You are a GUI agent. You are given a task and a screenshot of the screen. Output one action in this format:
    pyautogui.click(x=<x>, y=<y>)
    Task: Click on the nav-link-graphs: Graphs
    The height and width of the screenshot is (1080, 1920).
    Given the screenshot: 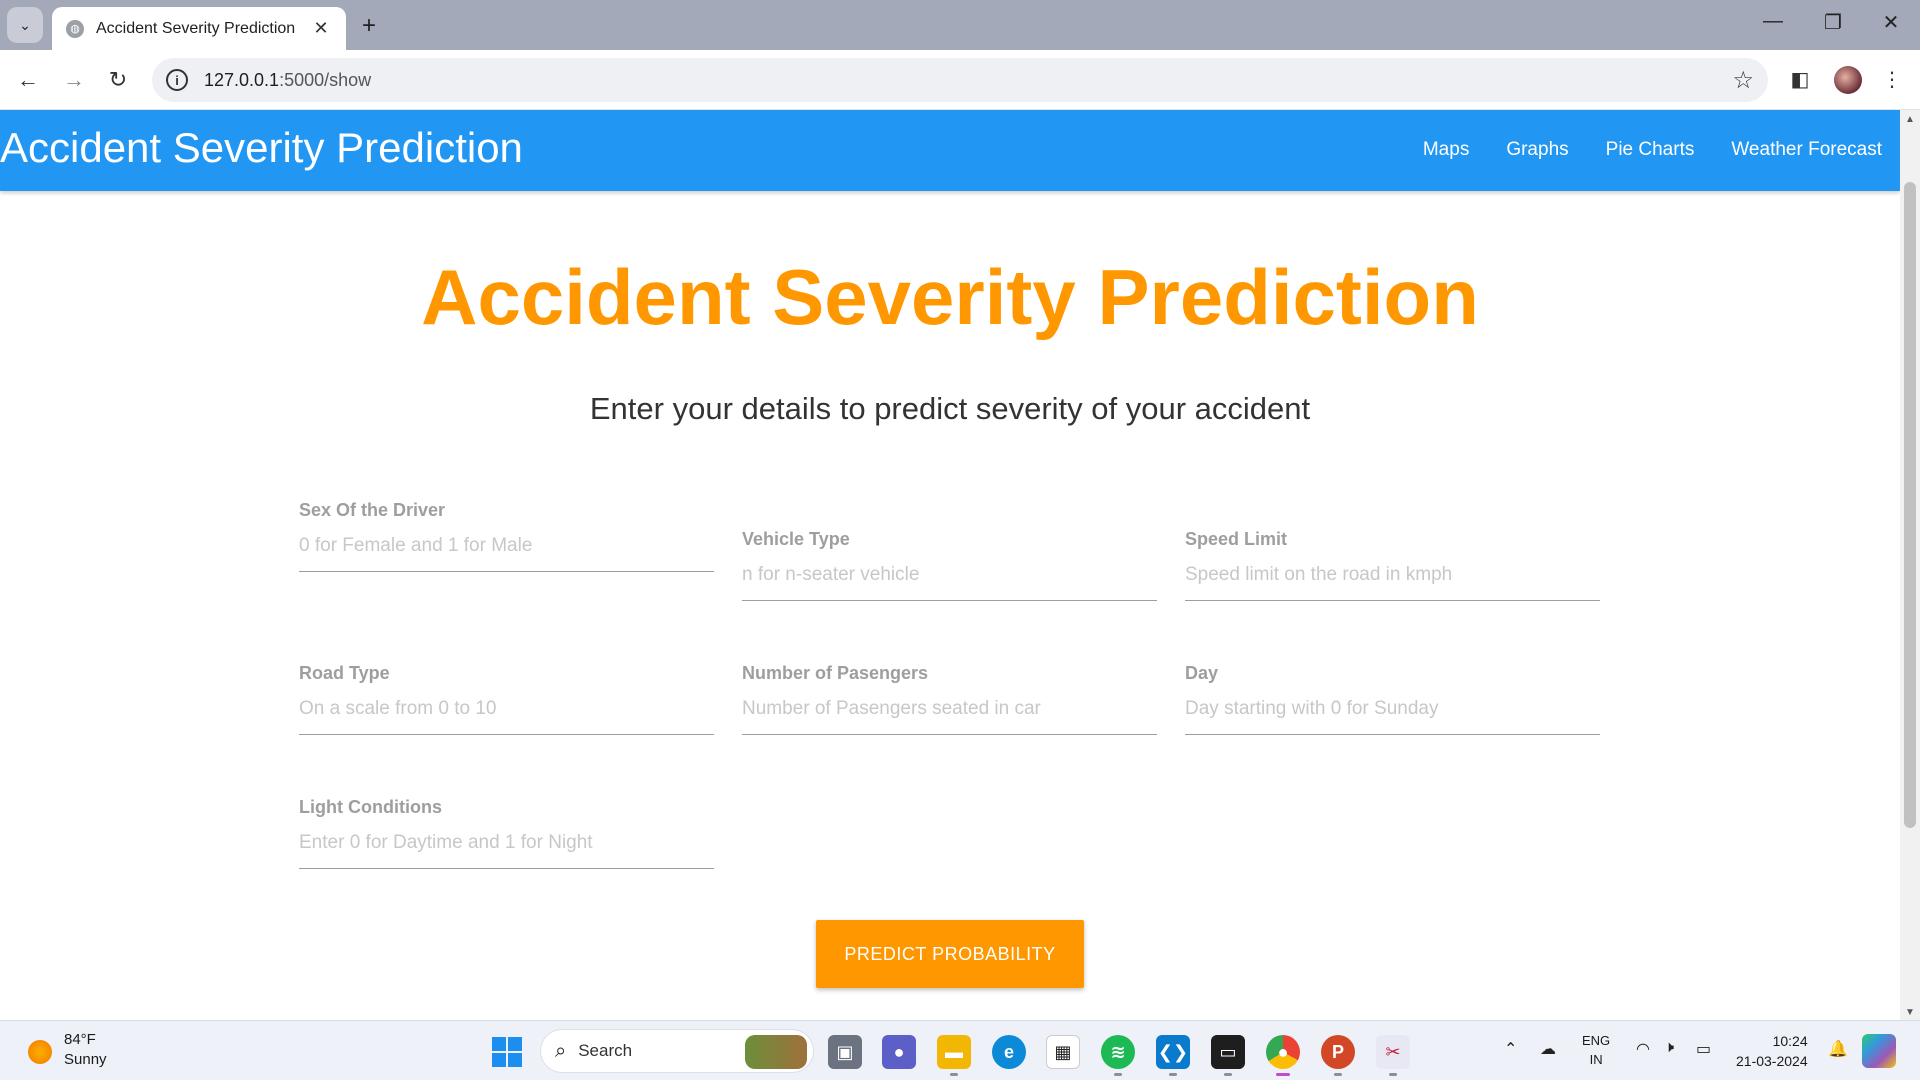 What is the action you would take?
    pyautogui.click(x=1537, y=150)
    